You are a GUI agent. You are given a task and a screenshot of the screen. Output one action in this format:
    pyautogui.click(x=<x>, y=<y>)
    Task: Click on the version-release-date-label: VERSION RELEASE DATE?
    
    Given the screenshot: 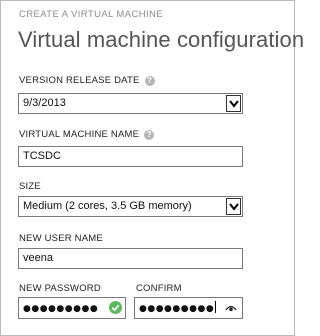 What is the action you would take?
    pyautogui.click(x=87, y=80)
    